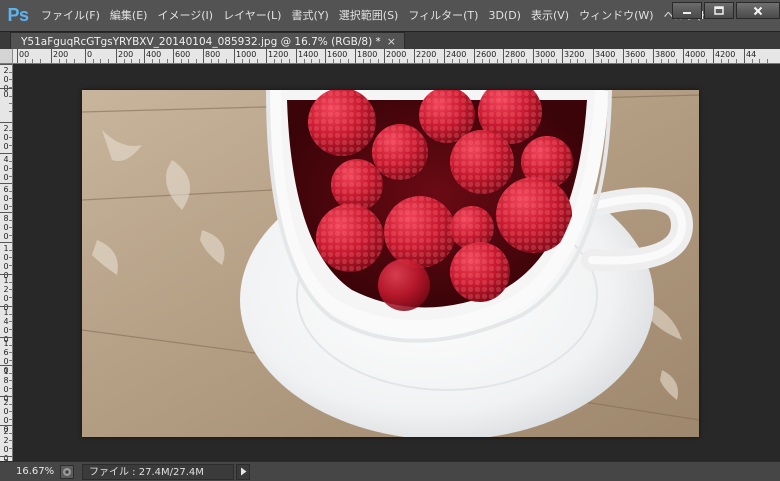 Image resolution: width=780 pixels, height=481 pixels. What do you see at coordinates (27, 471) in the screenshot?
I see `zoom-level: 16.67%` at bounding box center [27, 471].